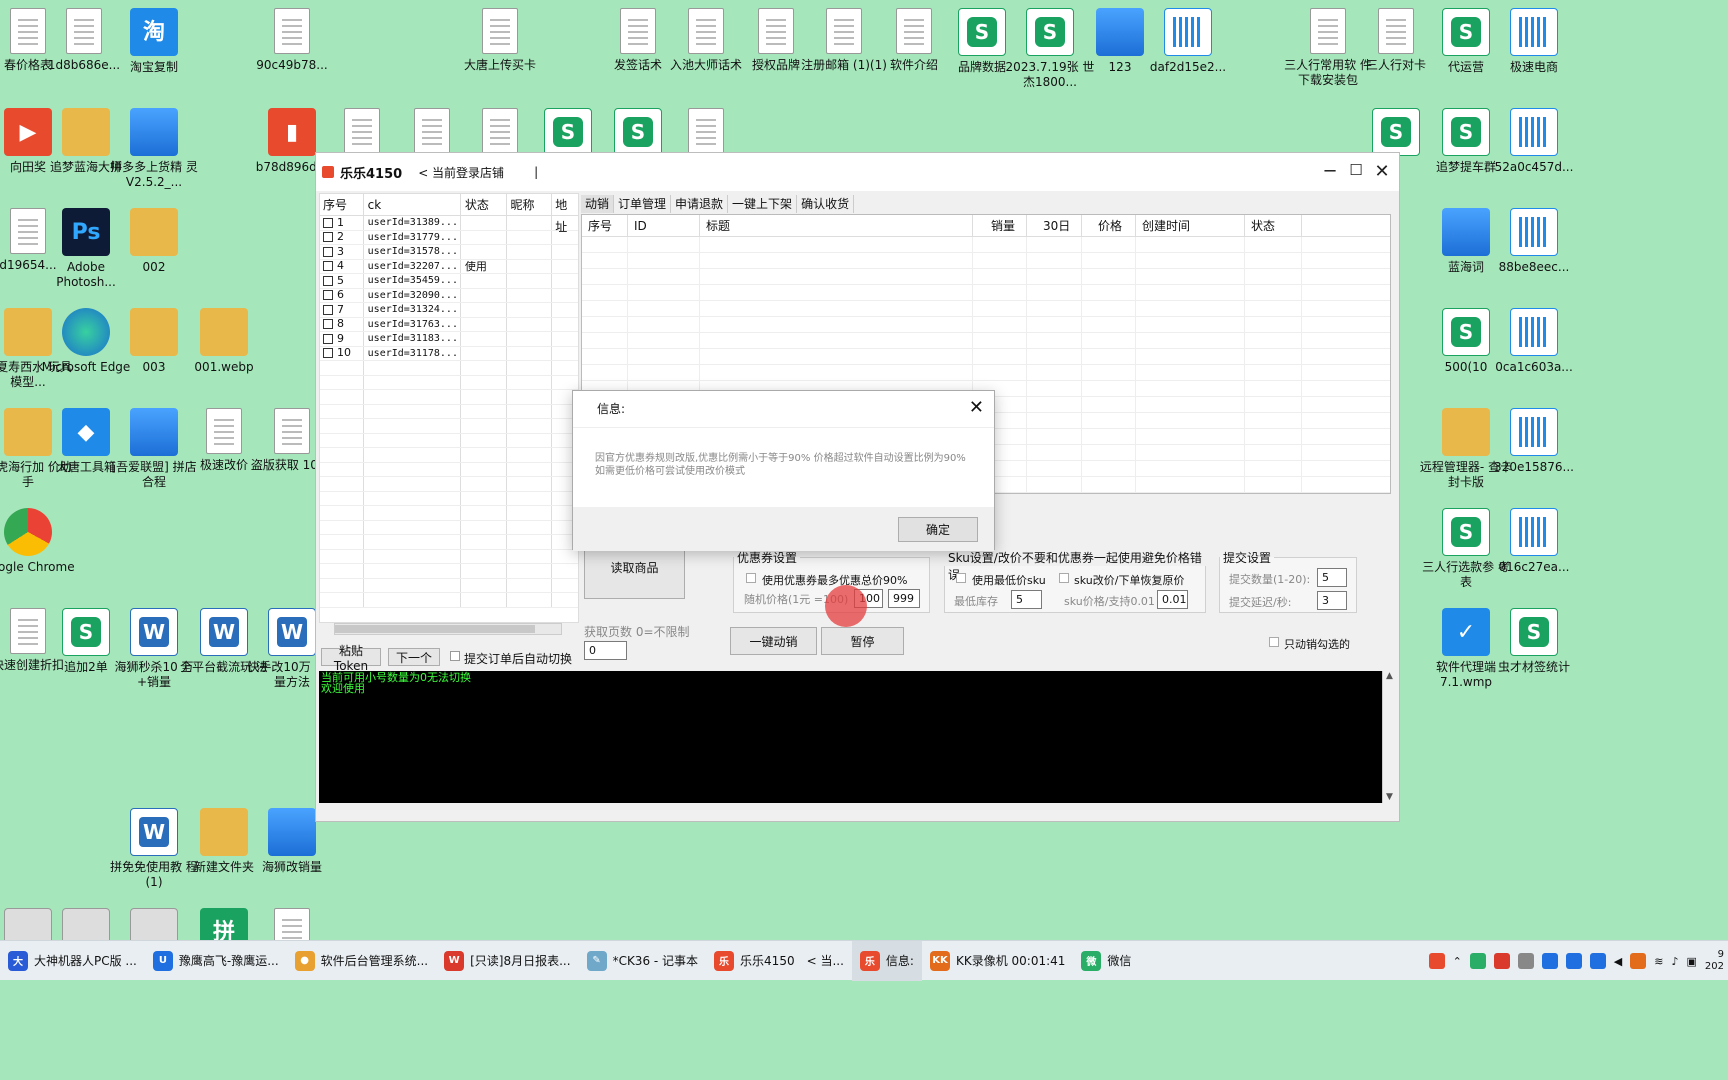  Describe the element at coordinates (414, 657) in the screenshot. I see `next-button: 下一个` at that location.